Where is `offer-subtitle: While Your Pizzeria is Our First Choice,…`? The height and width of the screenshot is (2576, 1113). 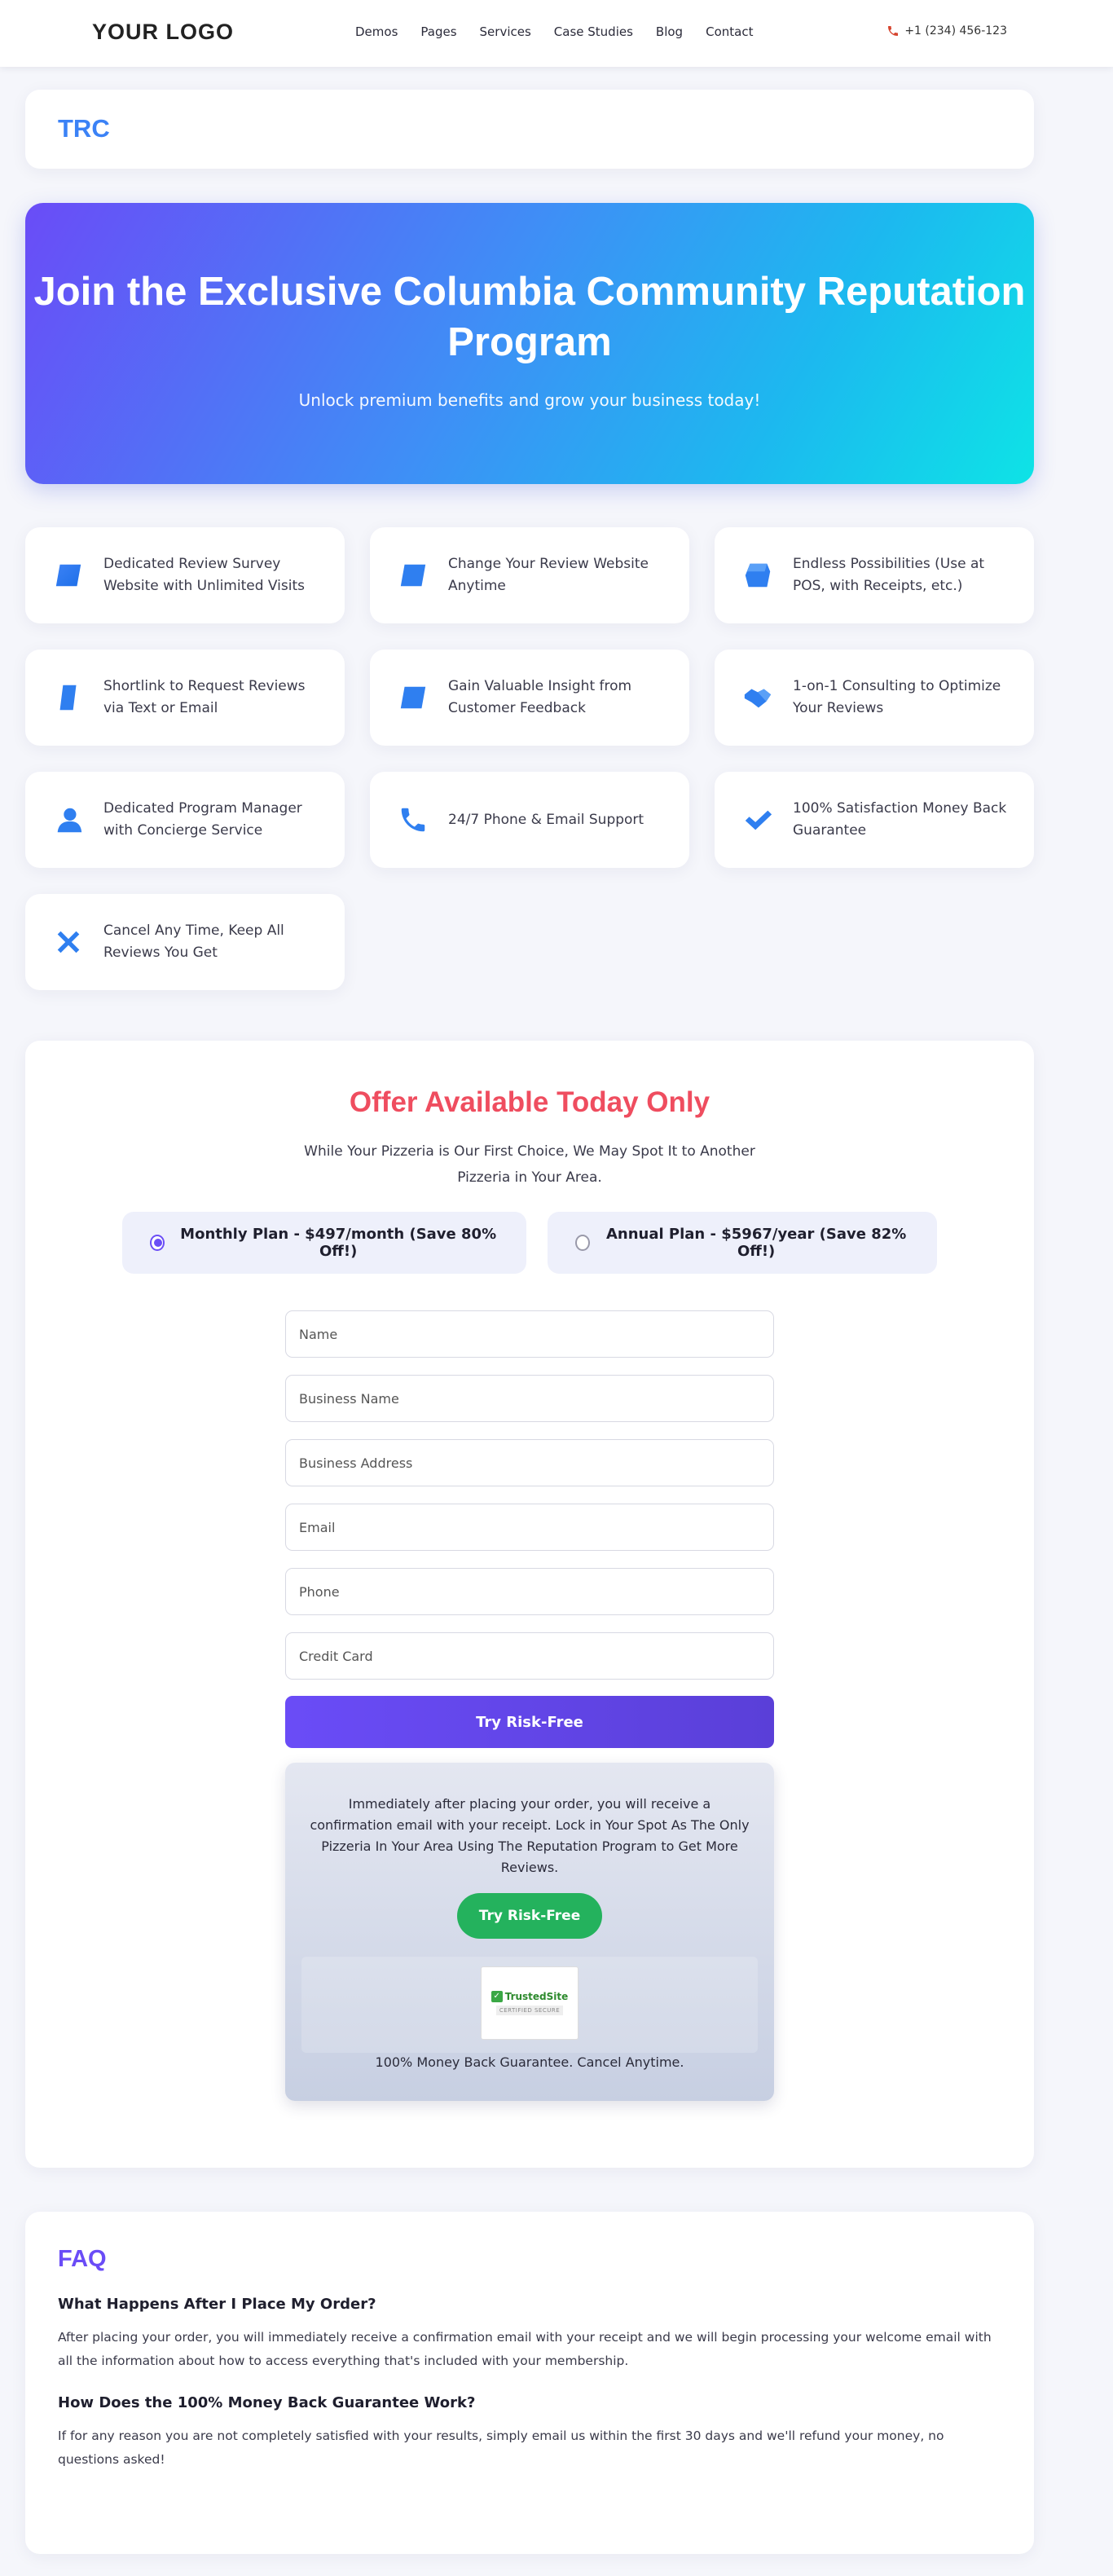
offer-subtitle: While Your Pizzeria is Our First Choice,… is located at coordinates (529, 1164).